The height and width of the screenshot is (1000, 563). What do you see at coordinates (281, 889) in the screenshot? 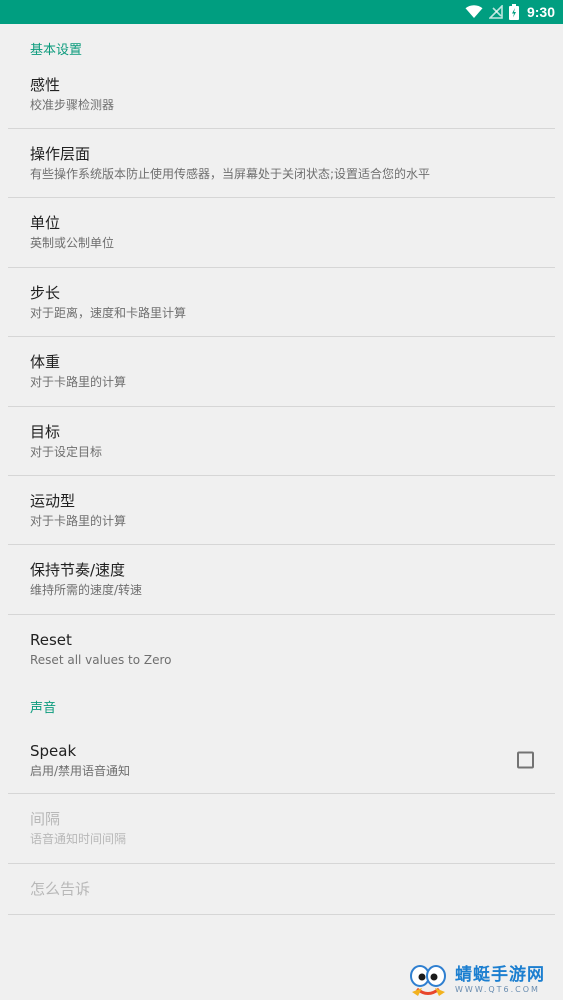
I see `pref-how-to-tell: 怎么告诉` at bounding box center [281, 889].